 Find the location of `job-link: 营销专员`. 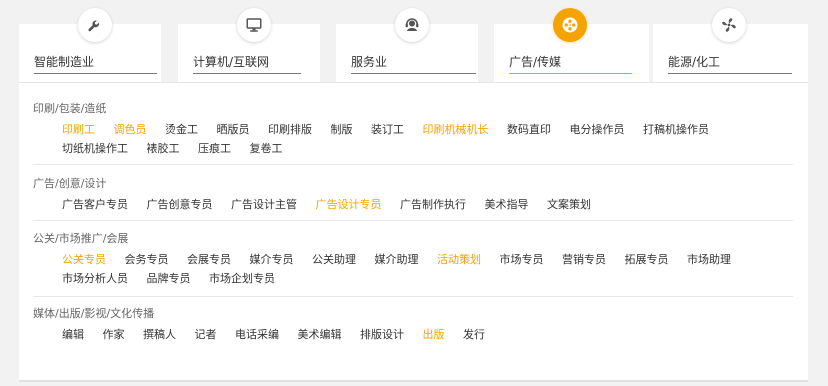

job-link: 营销专员 is located at coordinates (584, 259).